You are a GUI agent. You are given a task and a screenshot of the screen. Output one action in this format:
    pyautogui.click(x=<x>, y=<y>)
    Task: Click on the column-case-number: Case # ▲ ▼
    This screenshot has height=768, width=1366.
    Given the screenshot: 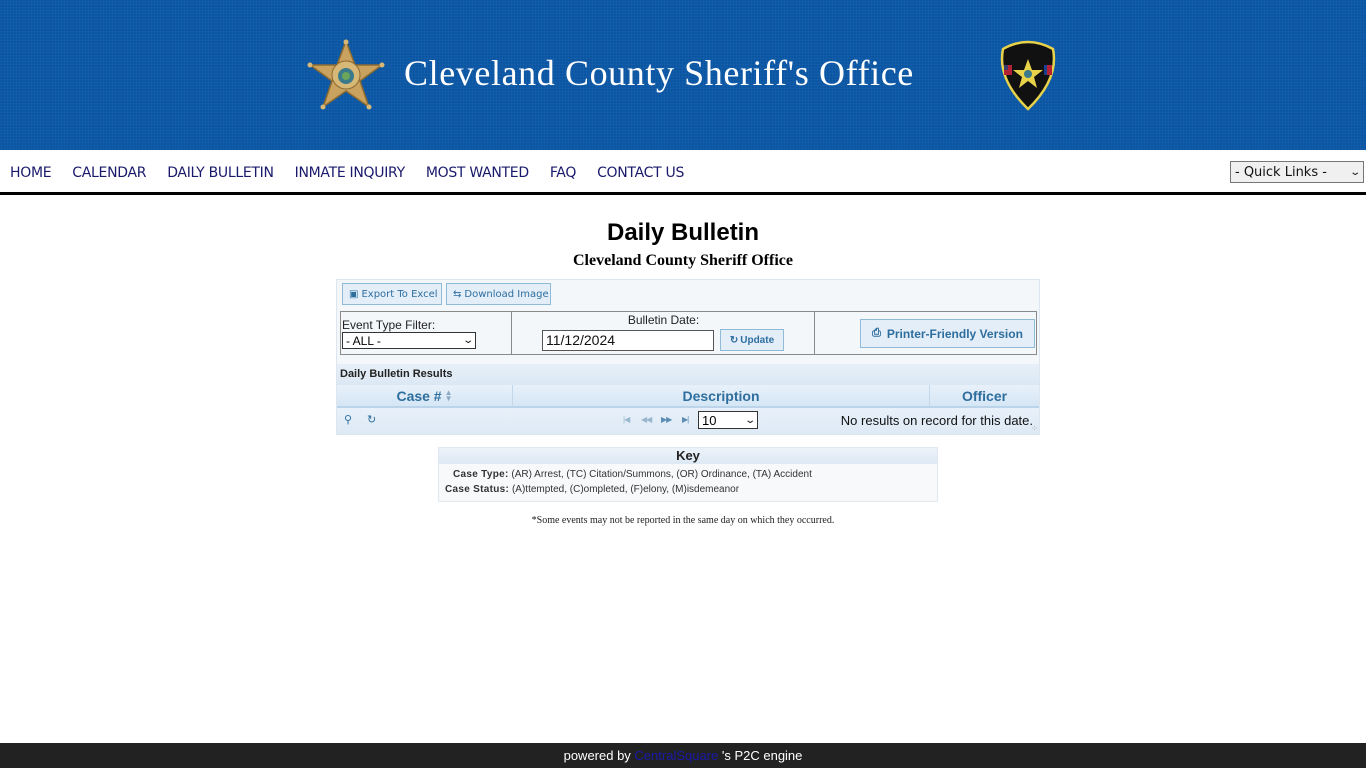 What is the action you would take?
    pyautogui.click(x=425, y=395)
    